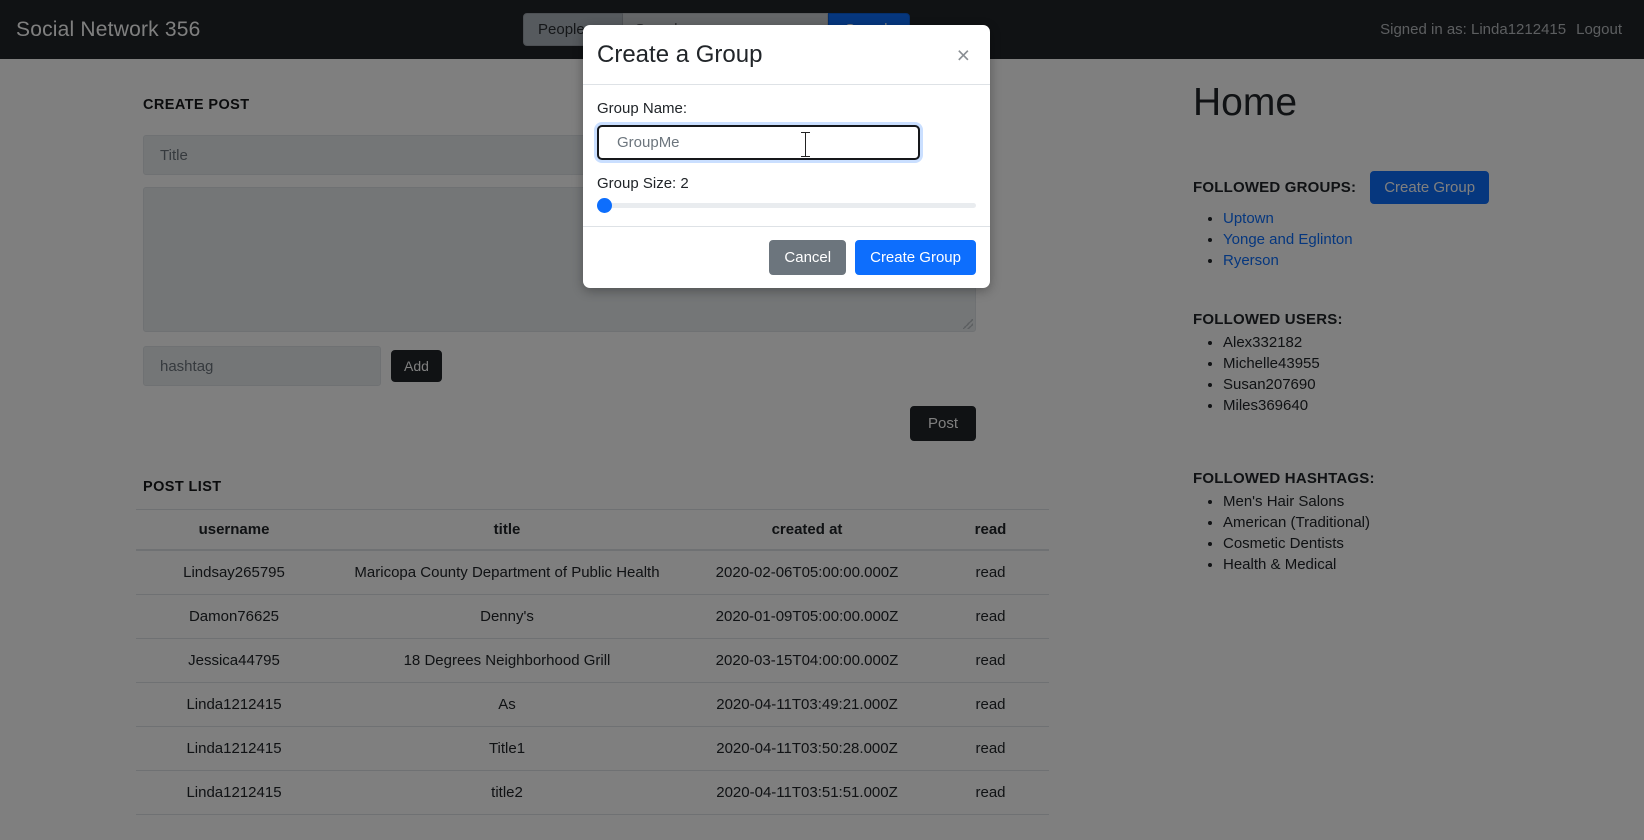 This screenshot has width=1644, height=840. I want to click on group-name-input: GroupMe, so click(758, 143).